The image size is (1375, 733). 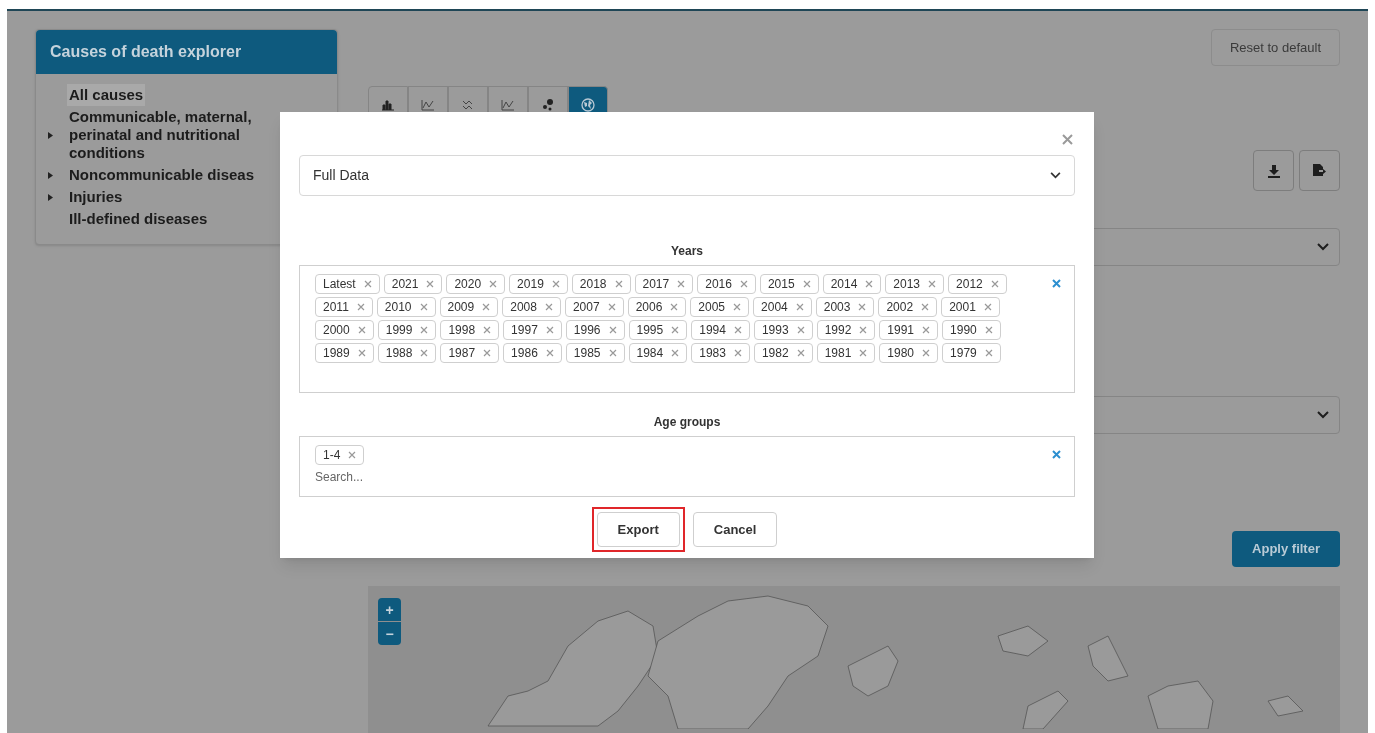 What do you see at coordinates (735, 529) in the screenshot?
I see `dialog-button: Cancel` at bounding box center [735, 529].